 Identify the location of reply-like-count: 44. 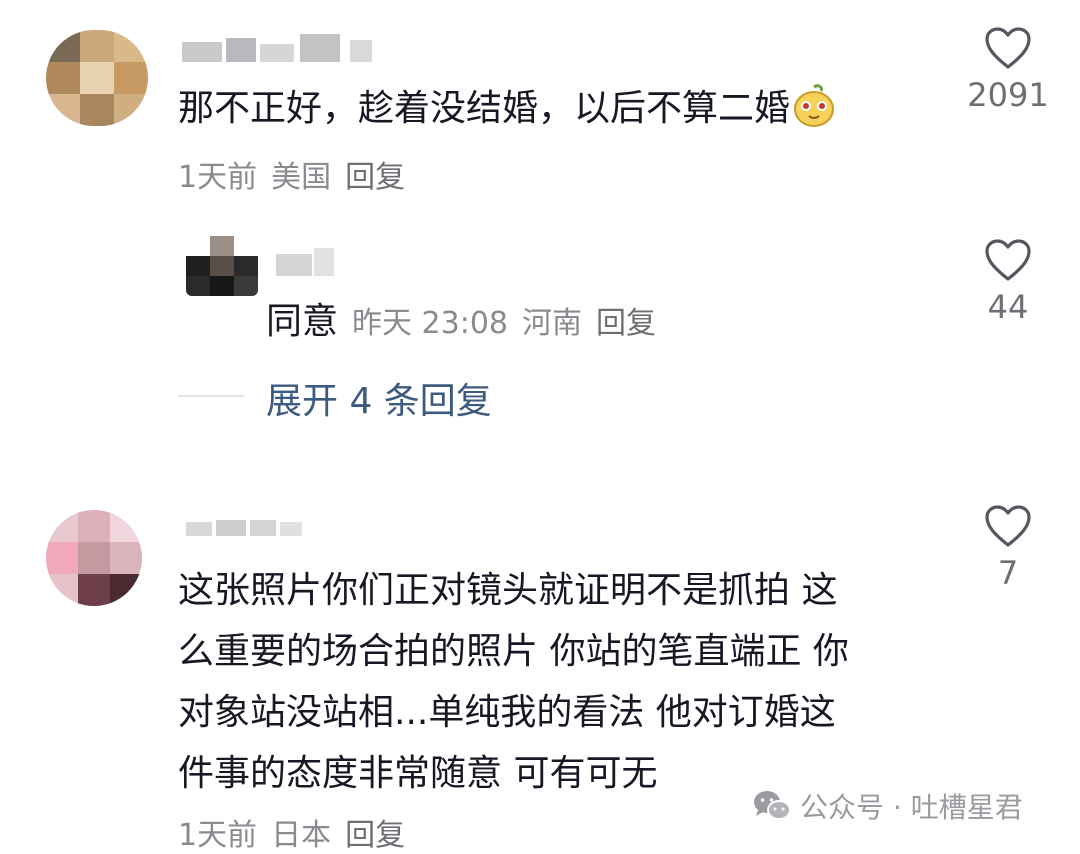
(1008, 307).